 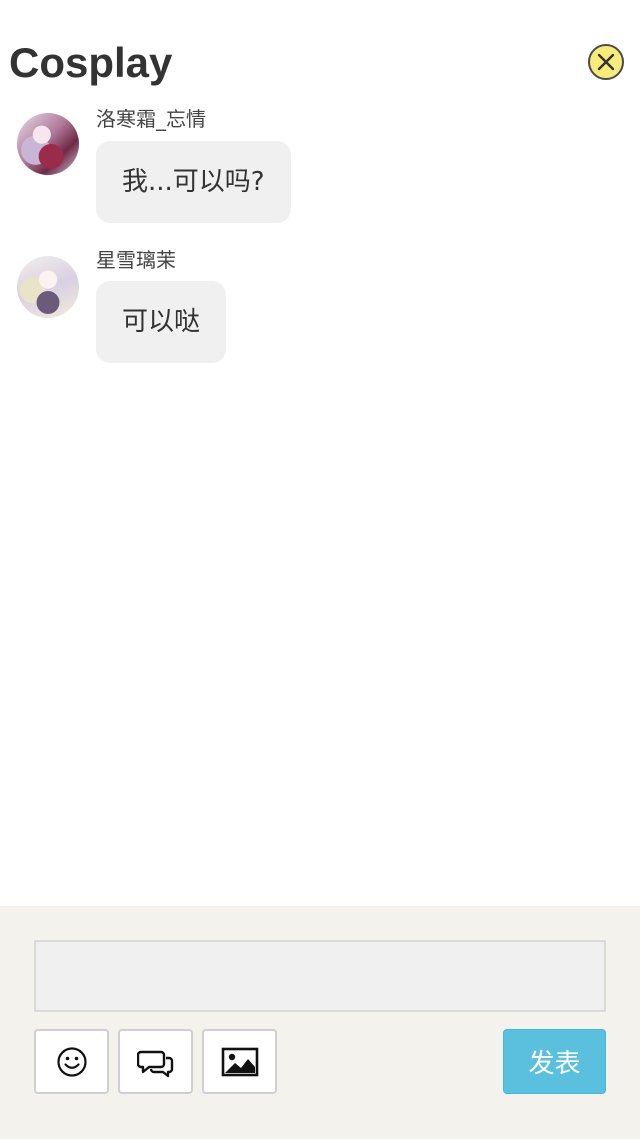 What do you see at coordinates (151, 119) in the screenshot?
I see `message-username: 洛寒霜_忘情` at bounding box center [151, 119].